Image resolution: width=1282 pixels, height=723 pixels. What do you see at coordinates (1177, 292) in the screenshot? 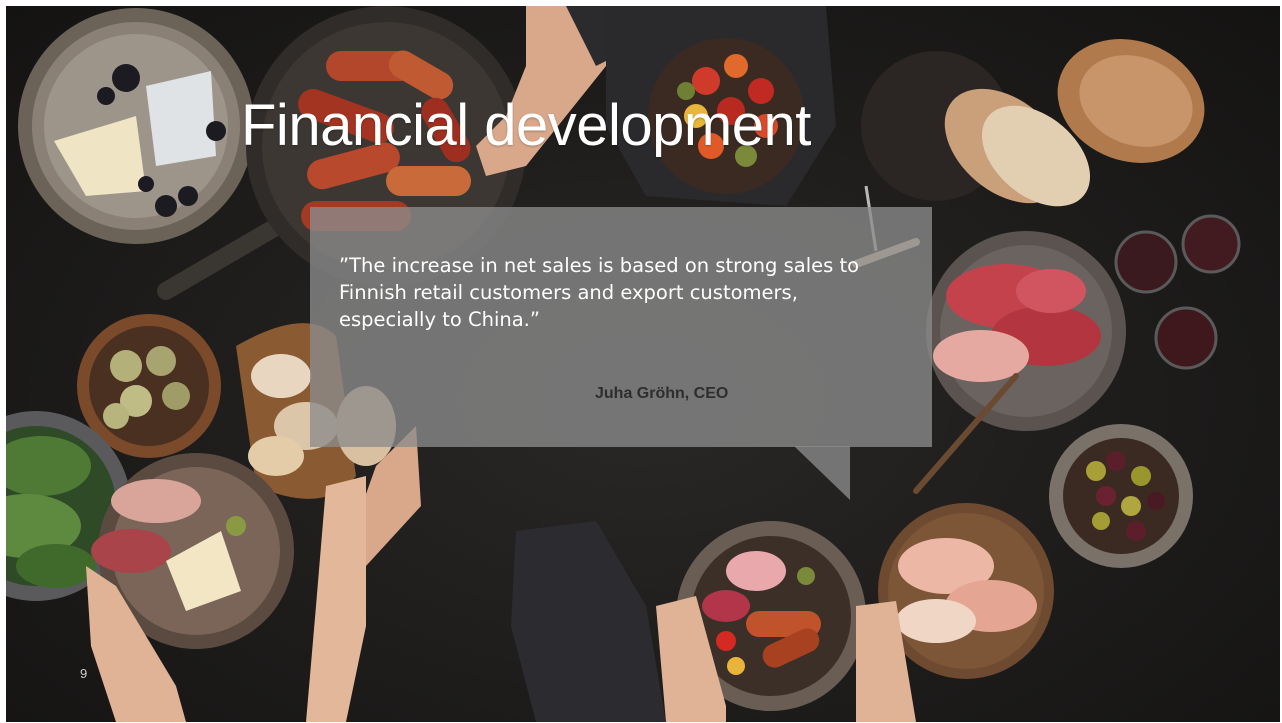
I see `wine-glasses` at bounding box center [1177, 292].